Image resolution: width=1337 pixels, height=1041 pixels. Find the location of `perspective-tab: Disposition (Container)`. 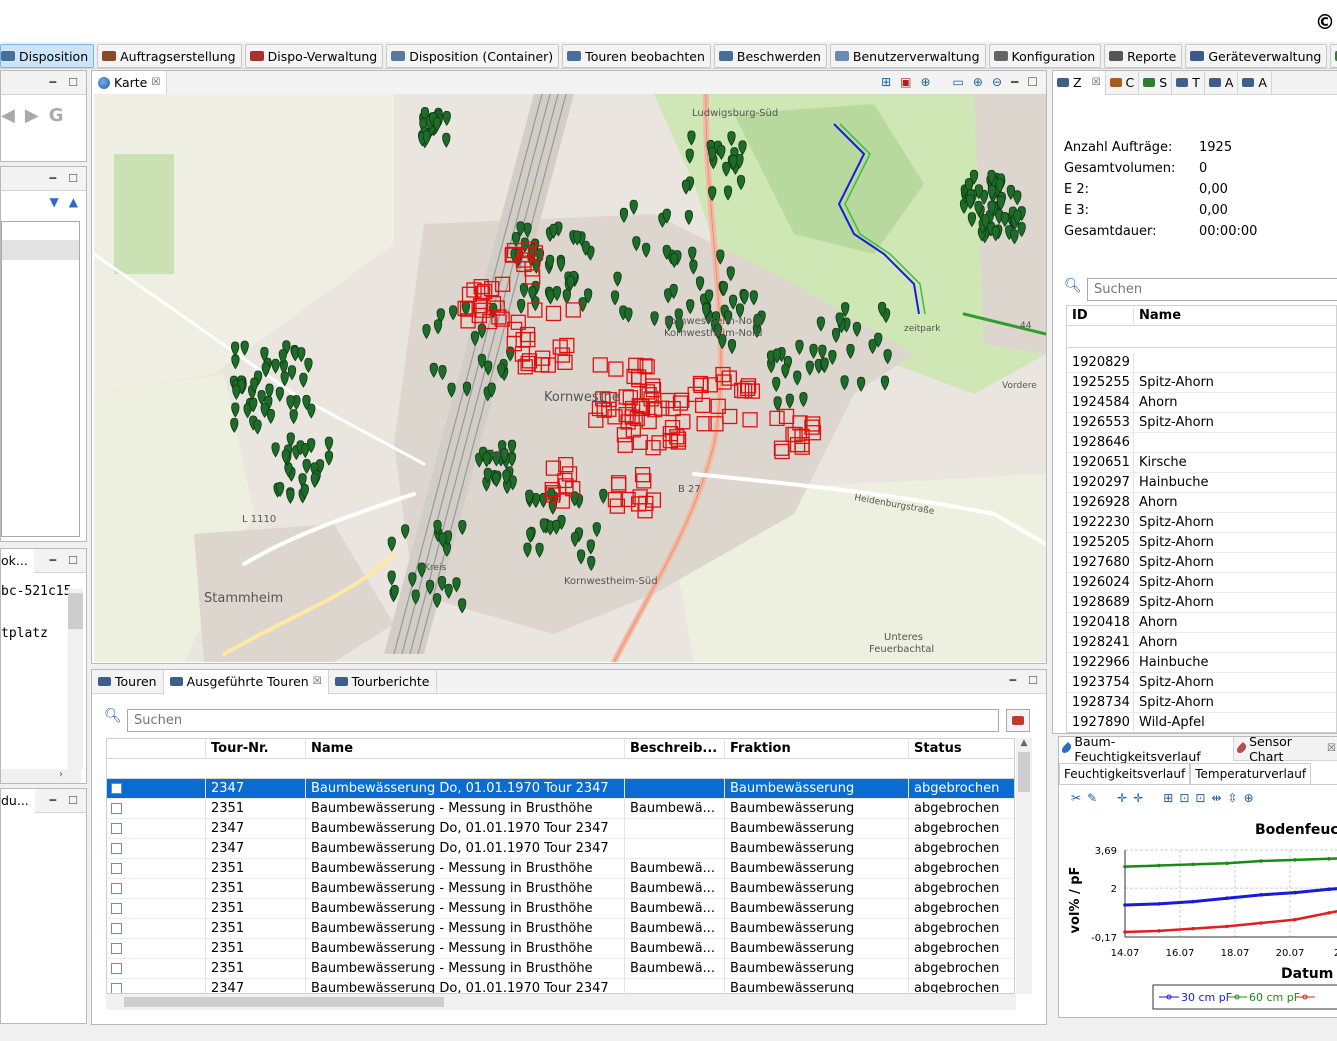

perspective-tab: Disposition (Container) is located at coordinates (473, 56).